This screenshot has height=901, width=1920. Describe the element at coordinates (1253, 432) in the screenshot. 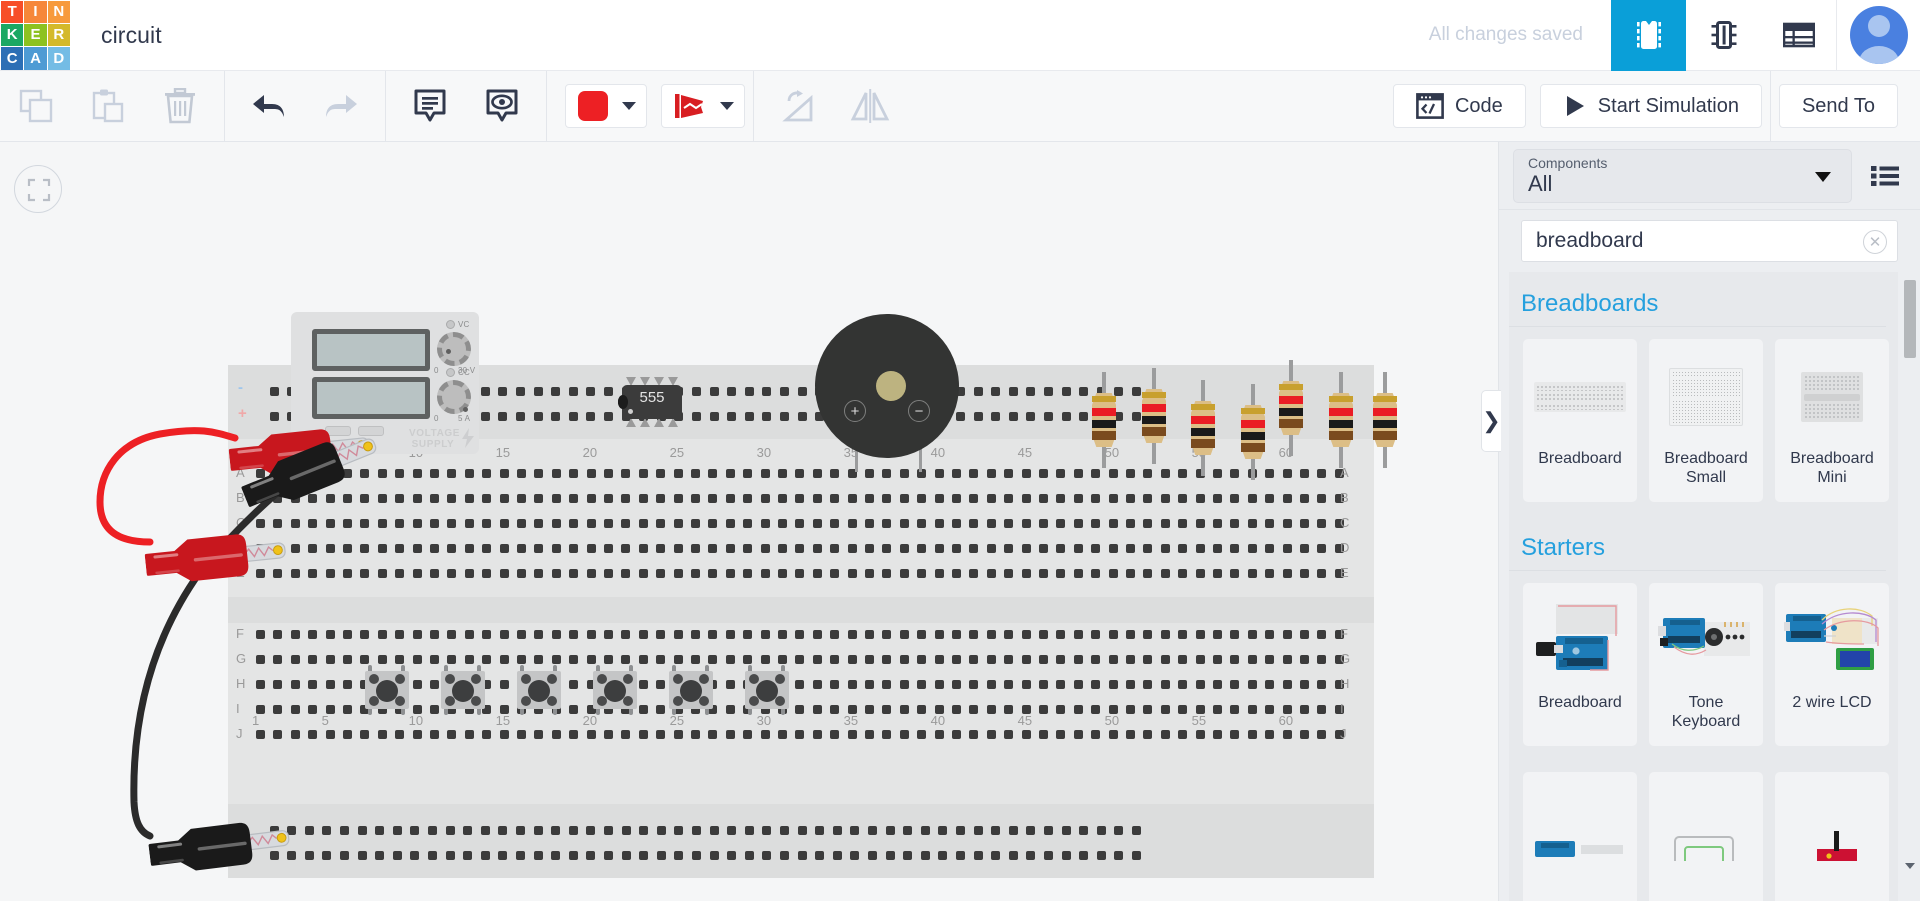

I see `resistor` at that location.